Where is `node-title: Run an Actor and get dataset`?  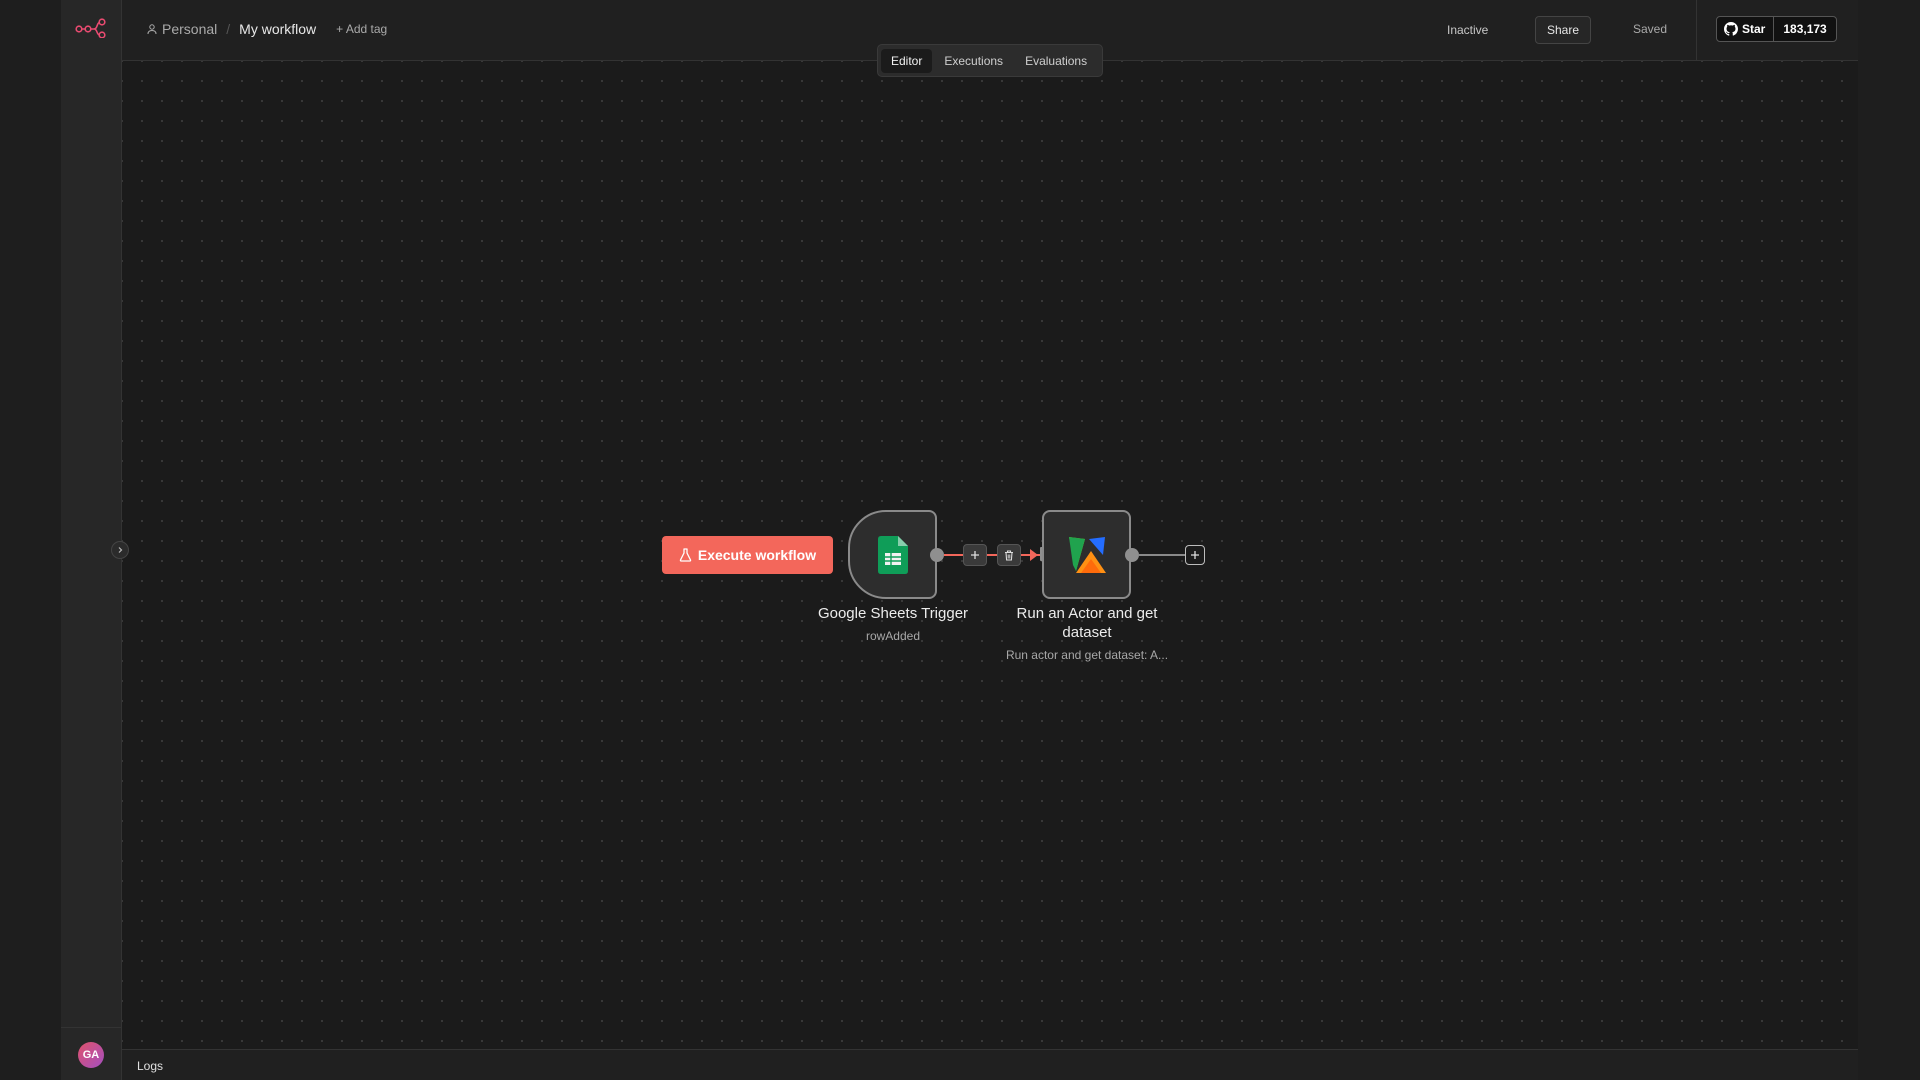 node-title: Run an Actor and get dataset is located at coordinates (1087, 623).